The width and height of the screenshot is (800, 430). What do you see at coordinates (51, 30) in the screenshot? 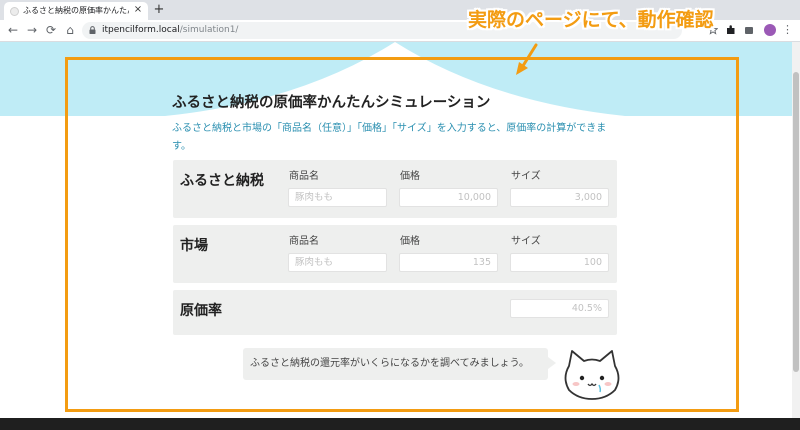
I see `reload-icon: ⟳` at bounding box center [51, 30].